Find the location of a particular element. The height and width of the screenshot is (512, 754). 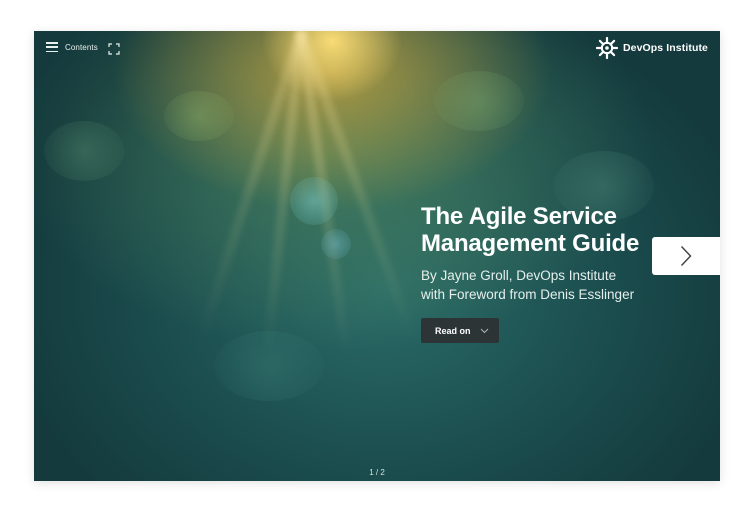

top-bar: Contents DevOps Institute is located at coordinates (377, 49).